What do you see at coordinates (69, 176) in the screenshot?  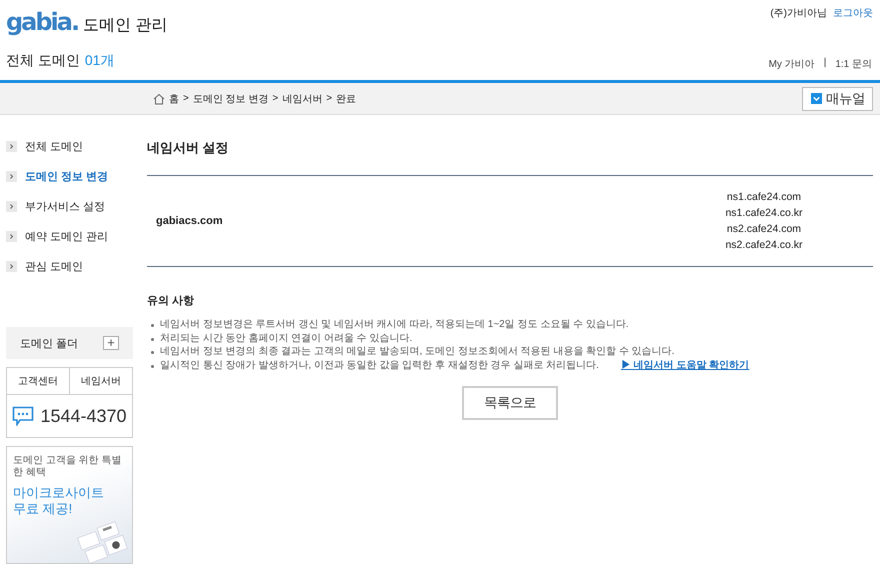 I see `sidebar-item: 도메인 정보 변경` at bounding box center [69, 176].